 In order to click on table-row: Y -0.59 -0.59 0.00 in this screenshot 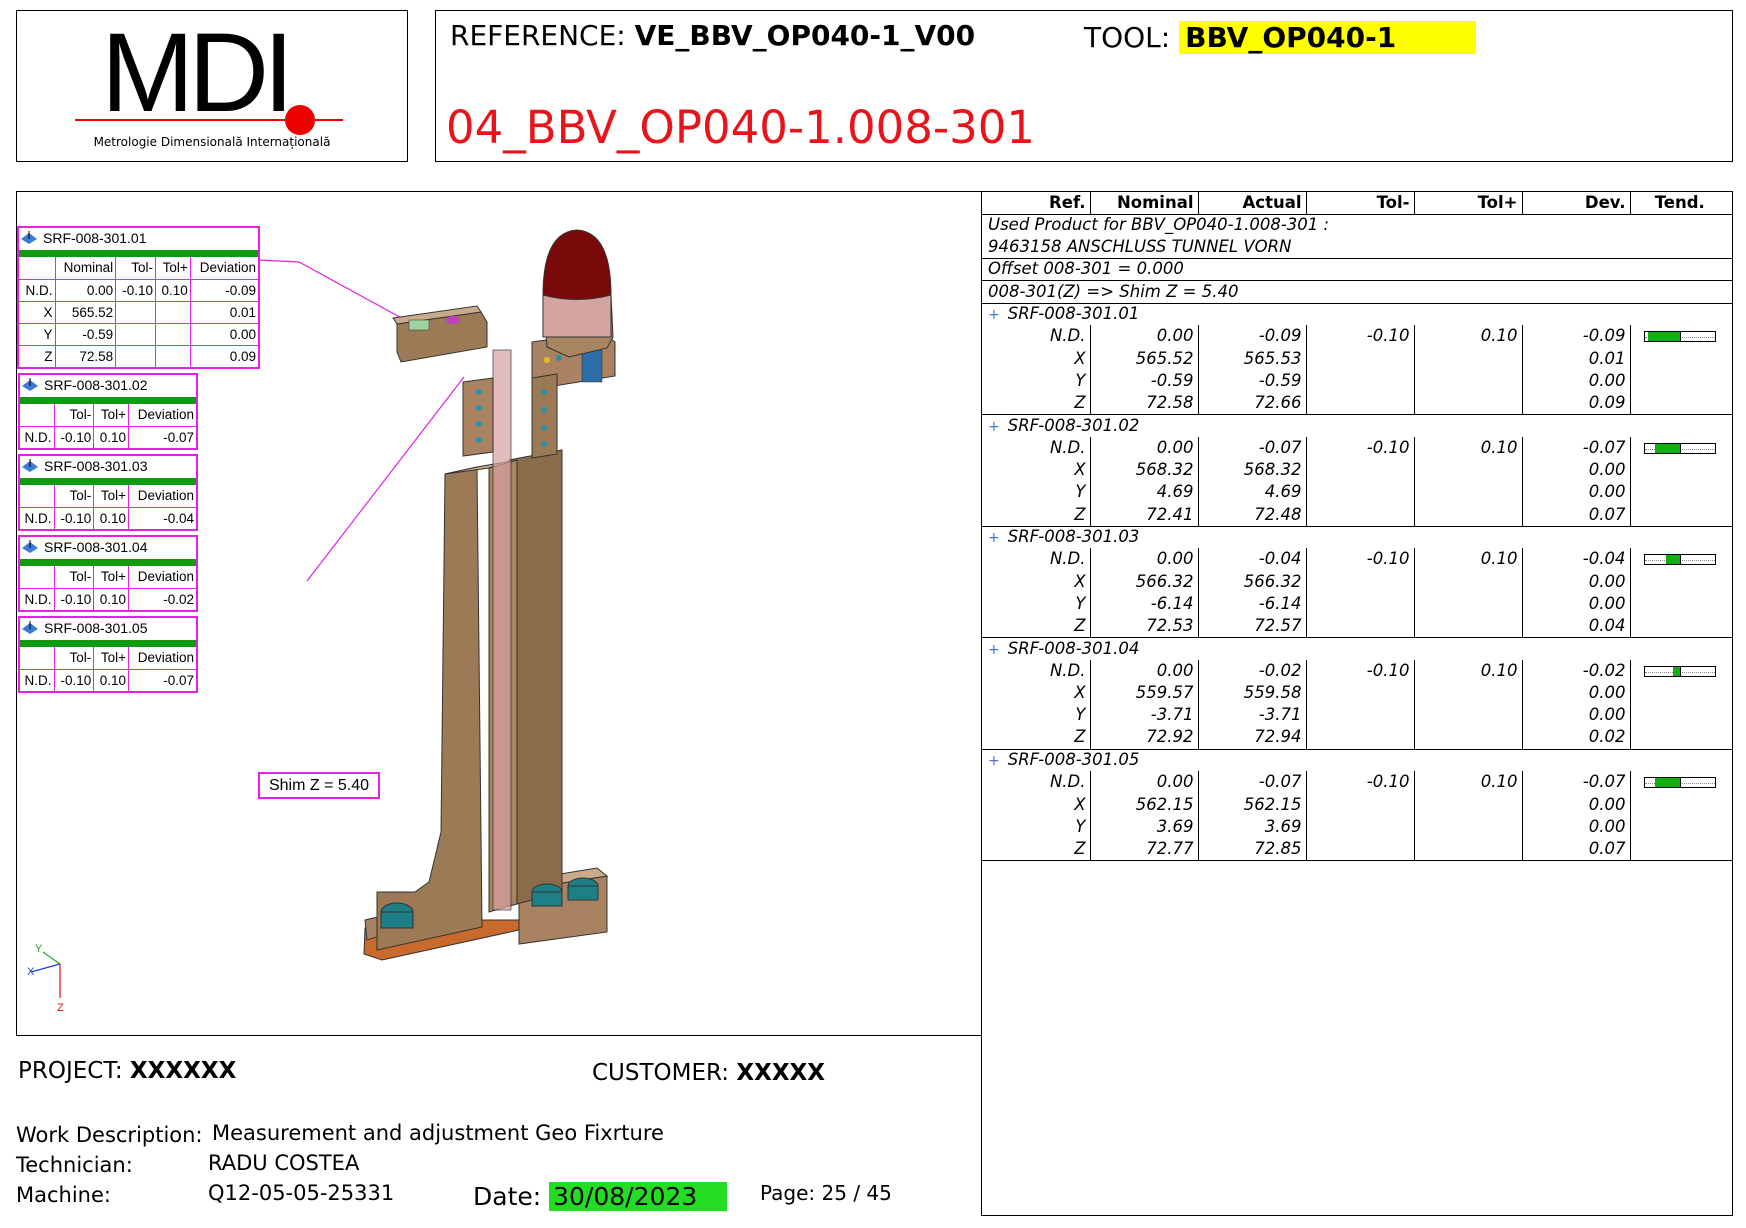, I will do `click(1357, 381)`.